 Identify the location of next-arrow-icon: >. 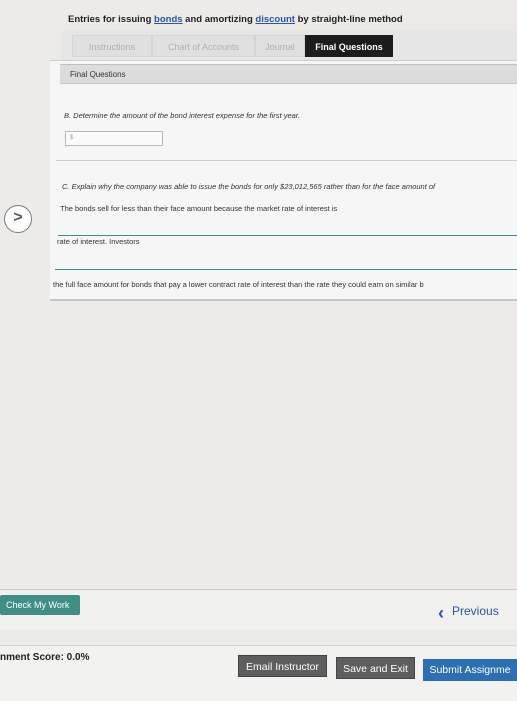
(18, 219).